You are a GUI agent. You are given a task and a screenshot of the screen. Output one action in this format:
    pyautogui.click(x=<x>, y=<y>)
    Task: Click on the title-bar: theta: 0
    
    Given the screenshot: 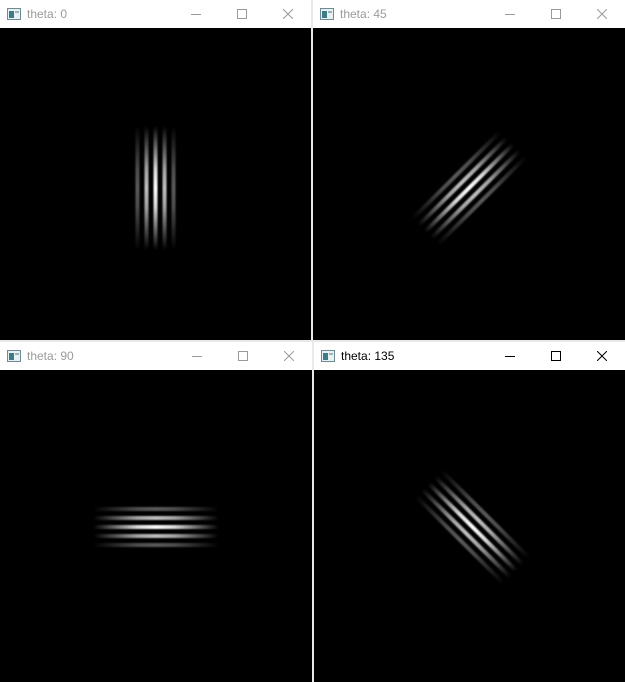 What is the action you would take?
    pyautogui.click(x=155, y=14)
    